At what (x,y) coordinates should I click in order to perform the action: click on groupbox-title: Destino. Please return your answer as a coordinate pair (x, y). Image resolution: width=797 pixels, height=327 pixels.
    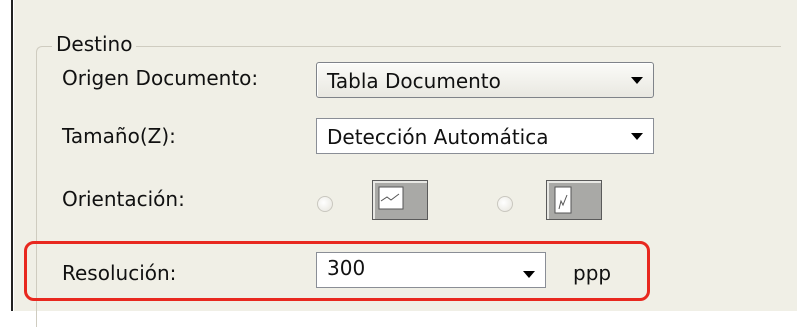
    Looking at the image, I should click on (94, 44).